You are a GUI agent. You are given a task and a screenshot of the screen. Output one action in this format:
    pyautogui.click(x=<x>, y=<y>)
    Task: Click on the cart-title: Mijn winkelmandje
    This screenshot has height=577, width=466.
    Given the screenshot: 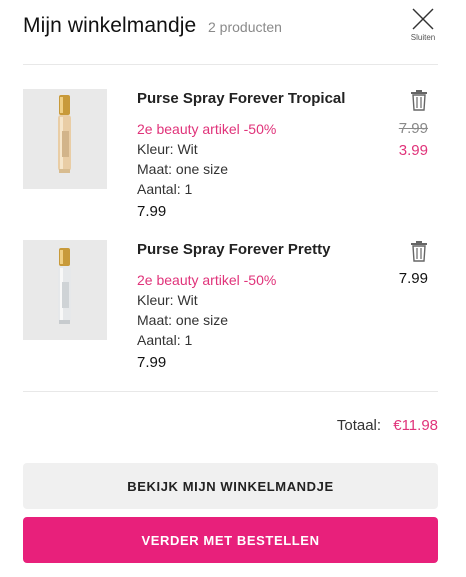 What is the action you would take?
    pyautogui.click(x=110, y=25)
    